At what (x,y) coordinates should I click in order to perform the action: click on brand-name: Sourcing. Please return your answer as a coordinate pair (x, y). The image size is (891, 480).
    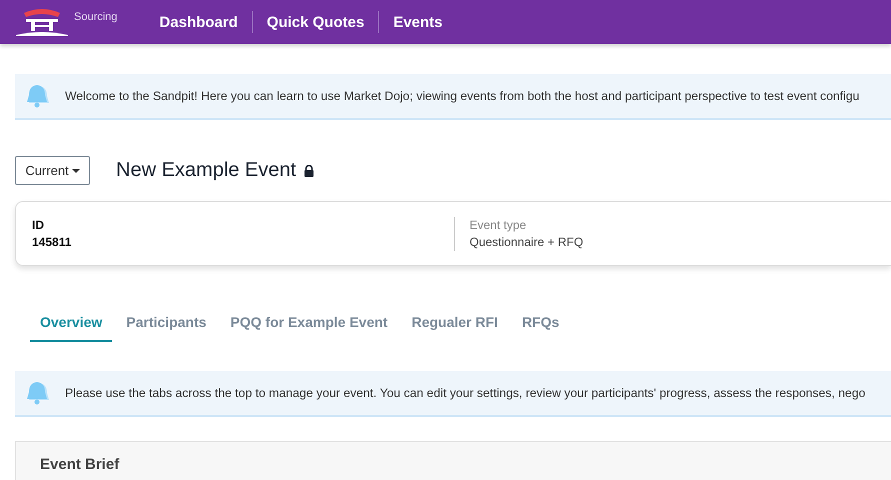
    Looking at the image, I should click on (96, 17).